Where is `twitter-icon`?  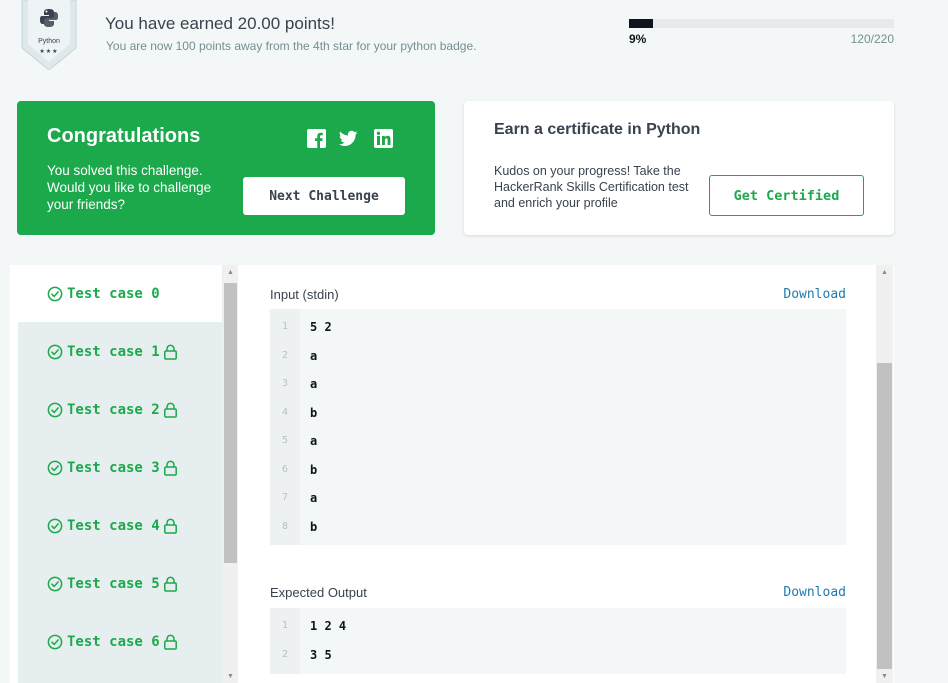
twitter-icon is located at coordinates (348, 138).